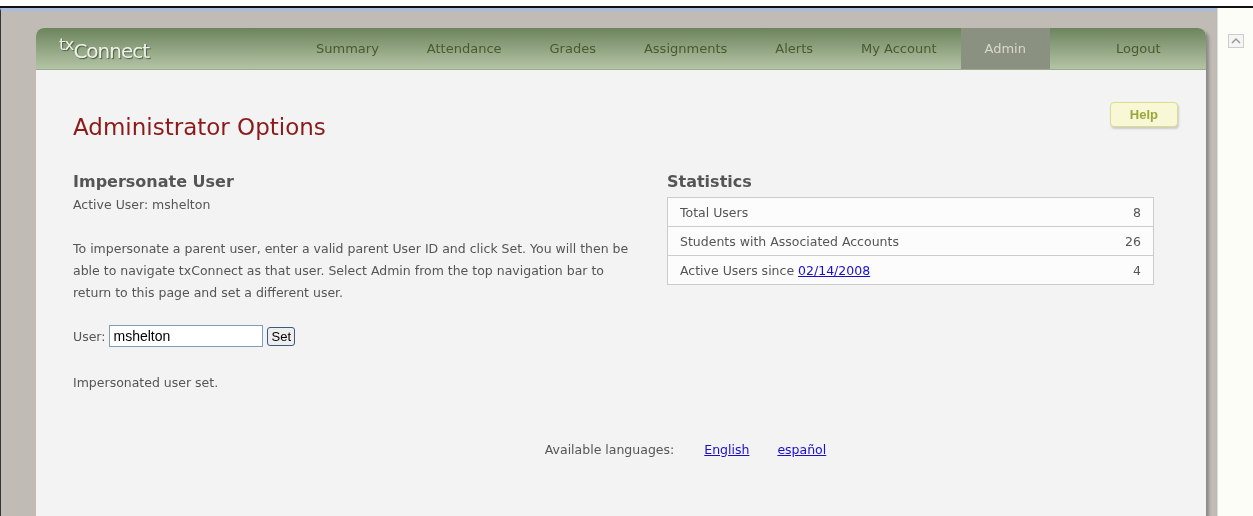 This screenshot has height=516, width=1253. What do you see at coordinates (1235, 41) in the screenshot?
I see `scroll-up-icon` at bounding box center [1235, 41].